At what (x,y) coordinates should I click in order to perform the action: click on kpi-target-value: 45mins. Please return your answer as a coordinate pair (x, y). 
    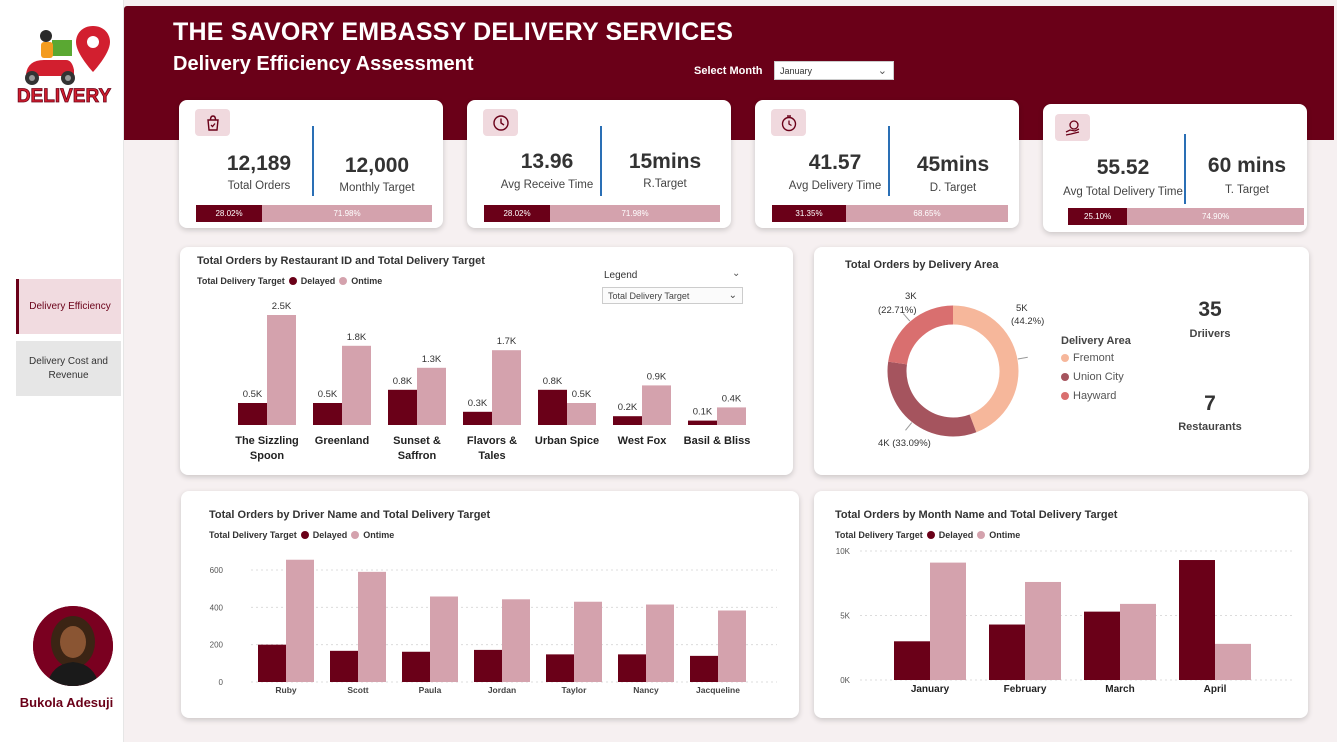
    Looking at the image, I should click on (953, 164).